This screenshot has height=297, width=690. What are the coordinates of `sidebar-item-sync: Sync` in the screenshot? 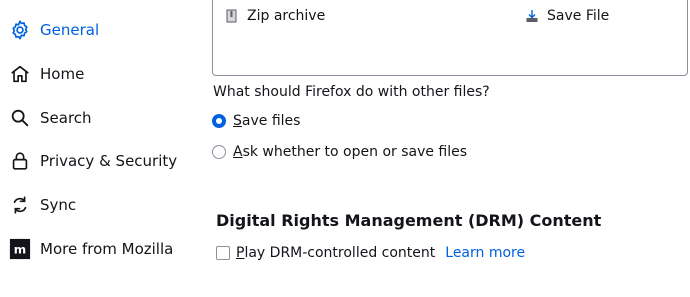 It's located at (42, 205).